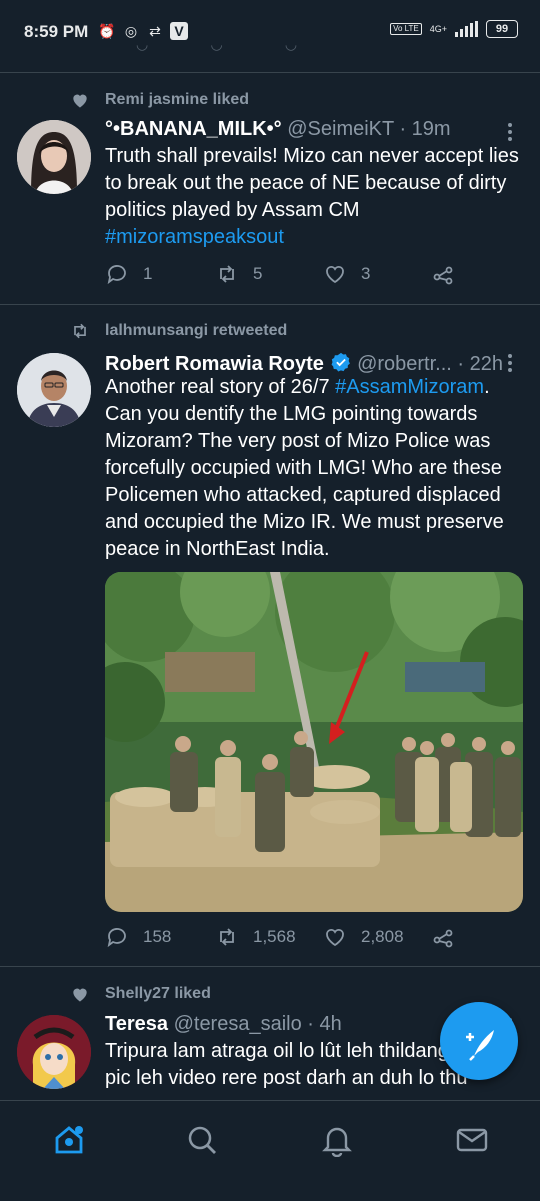 The width and height of the screenshot is (540, 1201). I want to click on like-count: 3, so click(366, 273).